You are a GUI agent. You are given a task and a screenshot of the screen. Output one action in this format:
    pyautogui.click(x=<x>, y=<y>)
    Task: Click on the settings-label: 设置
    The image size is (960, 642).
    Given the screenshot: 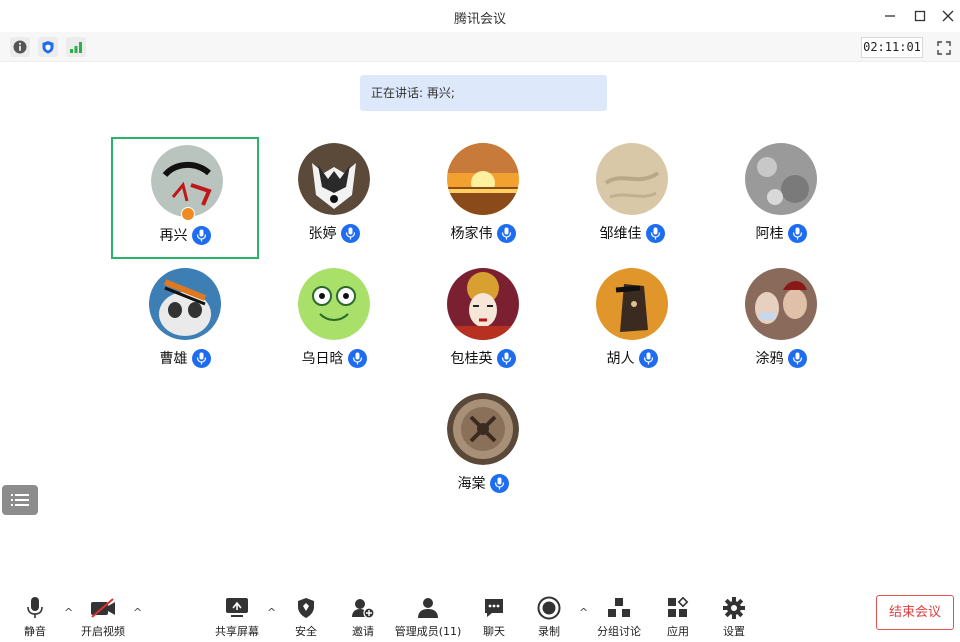 What is the action you would take?
    pyautogui.click(x=734, y=631)
    